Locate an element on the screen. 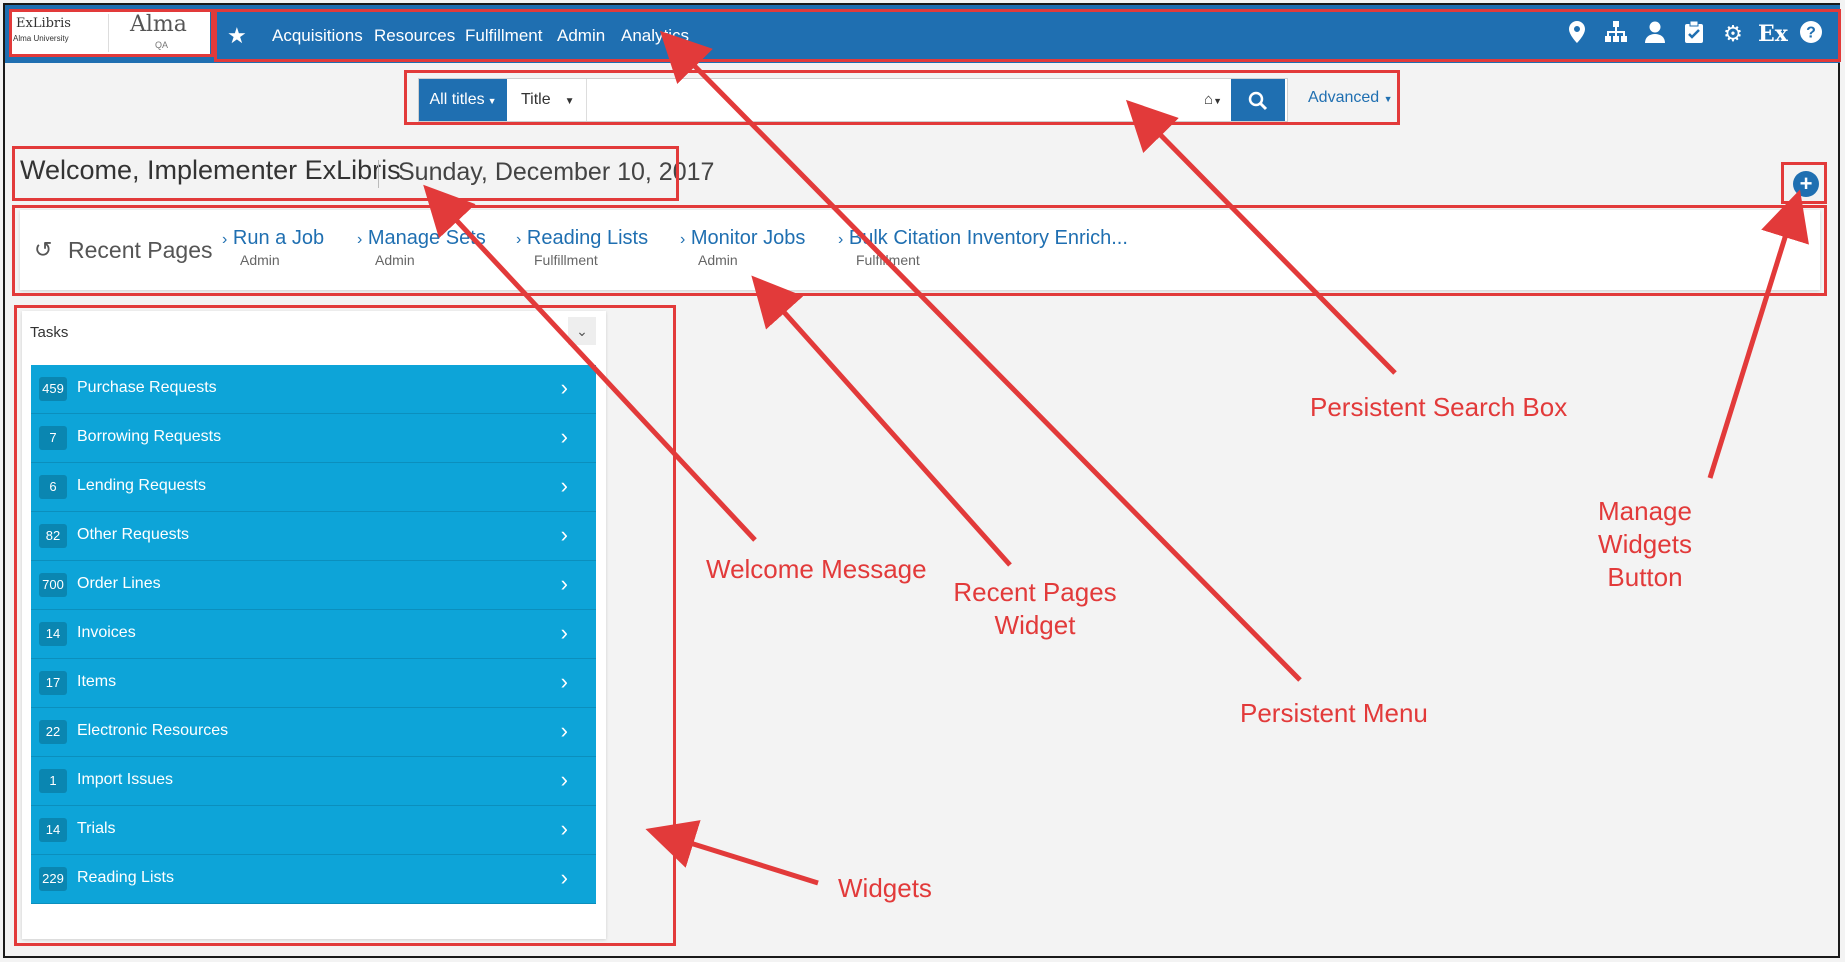  label-welcome-message: Welcome Message is located at coordinates (816, 569).